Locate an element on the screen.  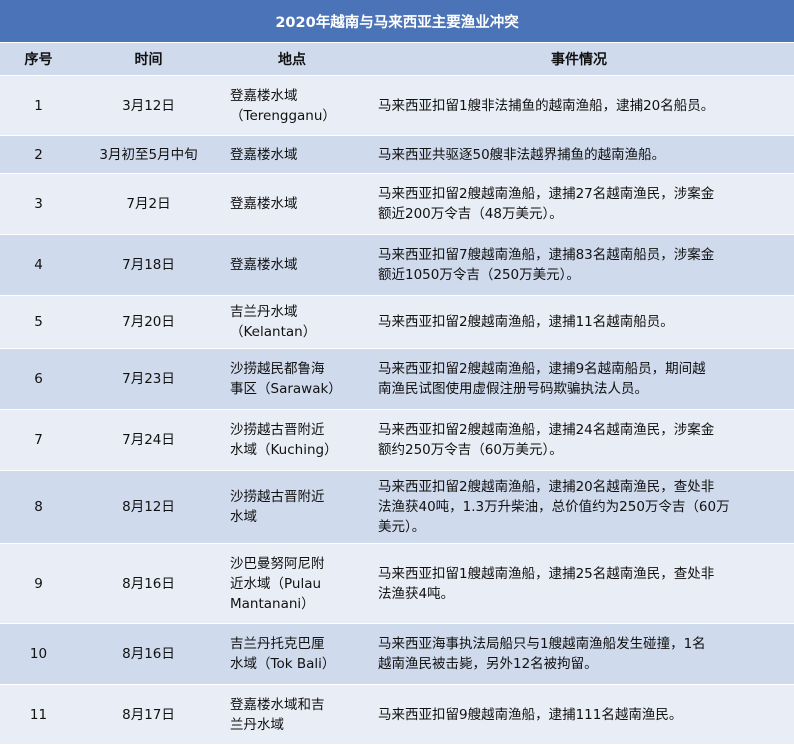
place-line: 近水域（Pulau is located at coordinates (276, 583).